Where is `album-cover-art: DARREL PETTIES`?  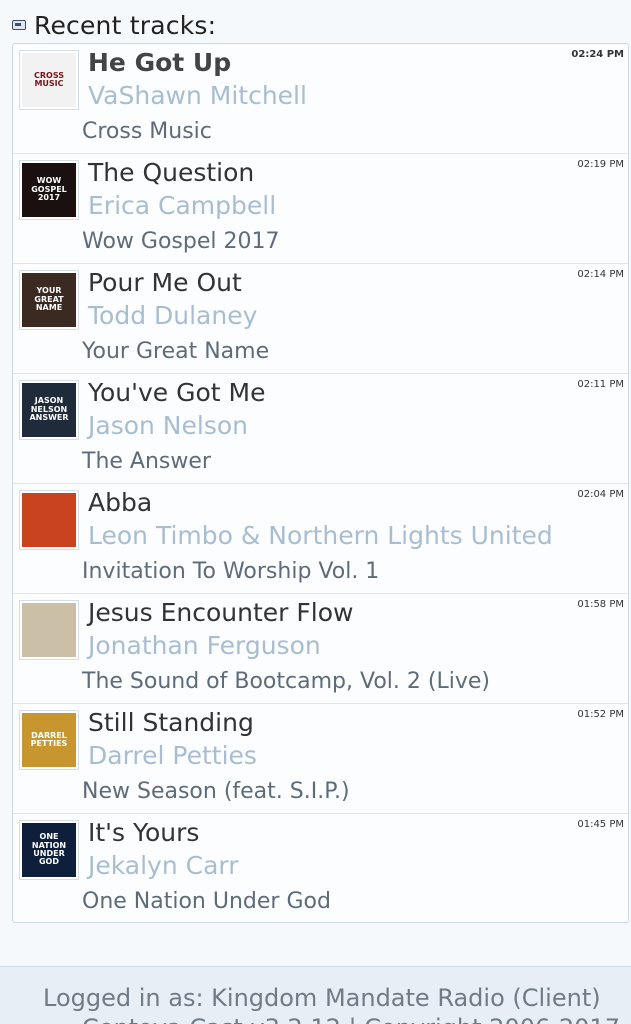
album-cover-art: DARREL PETTIES is located at coordinates (49, 740).